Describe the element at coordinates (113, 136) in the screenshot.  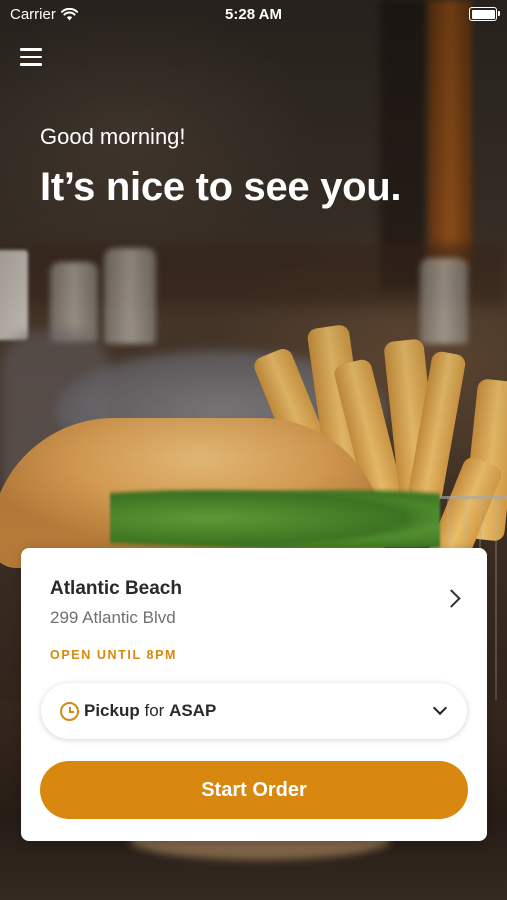
I see `greeting-text: Good morning!` at that location.